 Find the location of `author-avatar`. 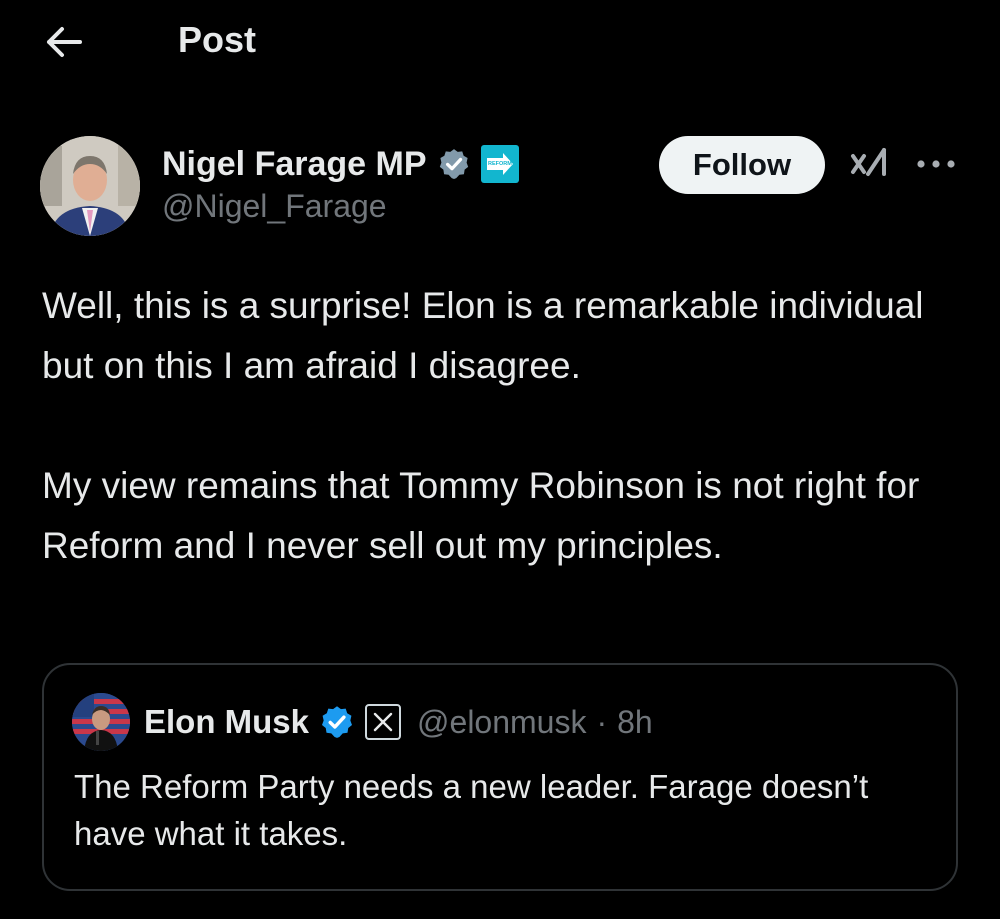

author-avatar is located at coordinates (90, 186).